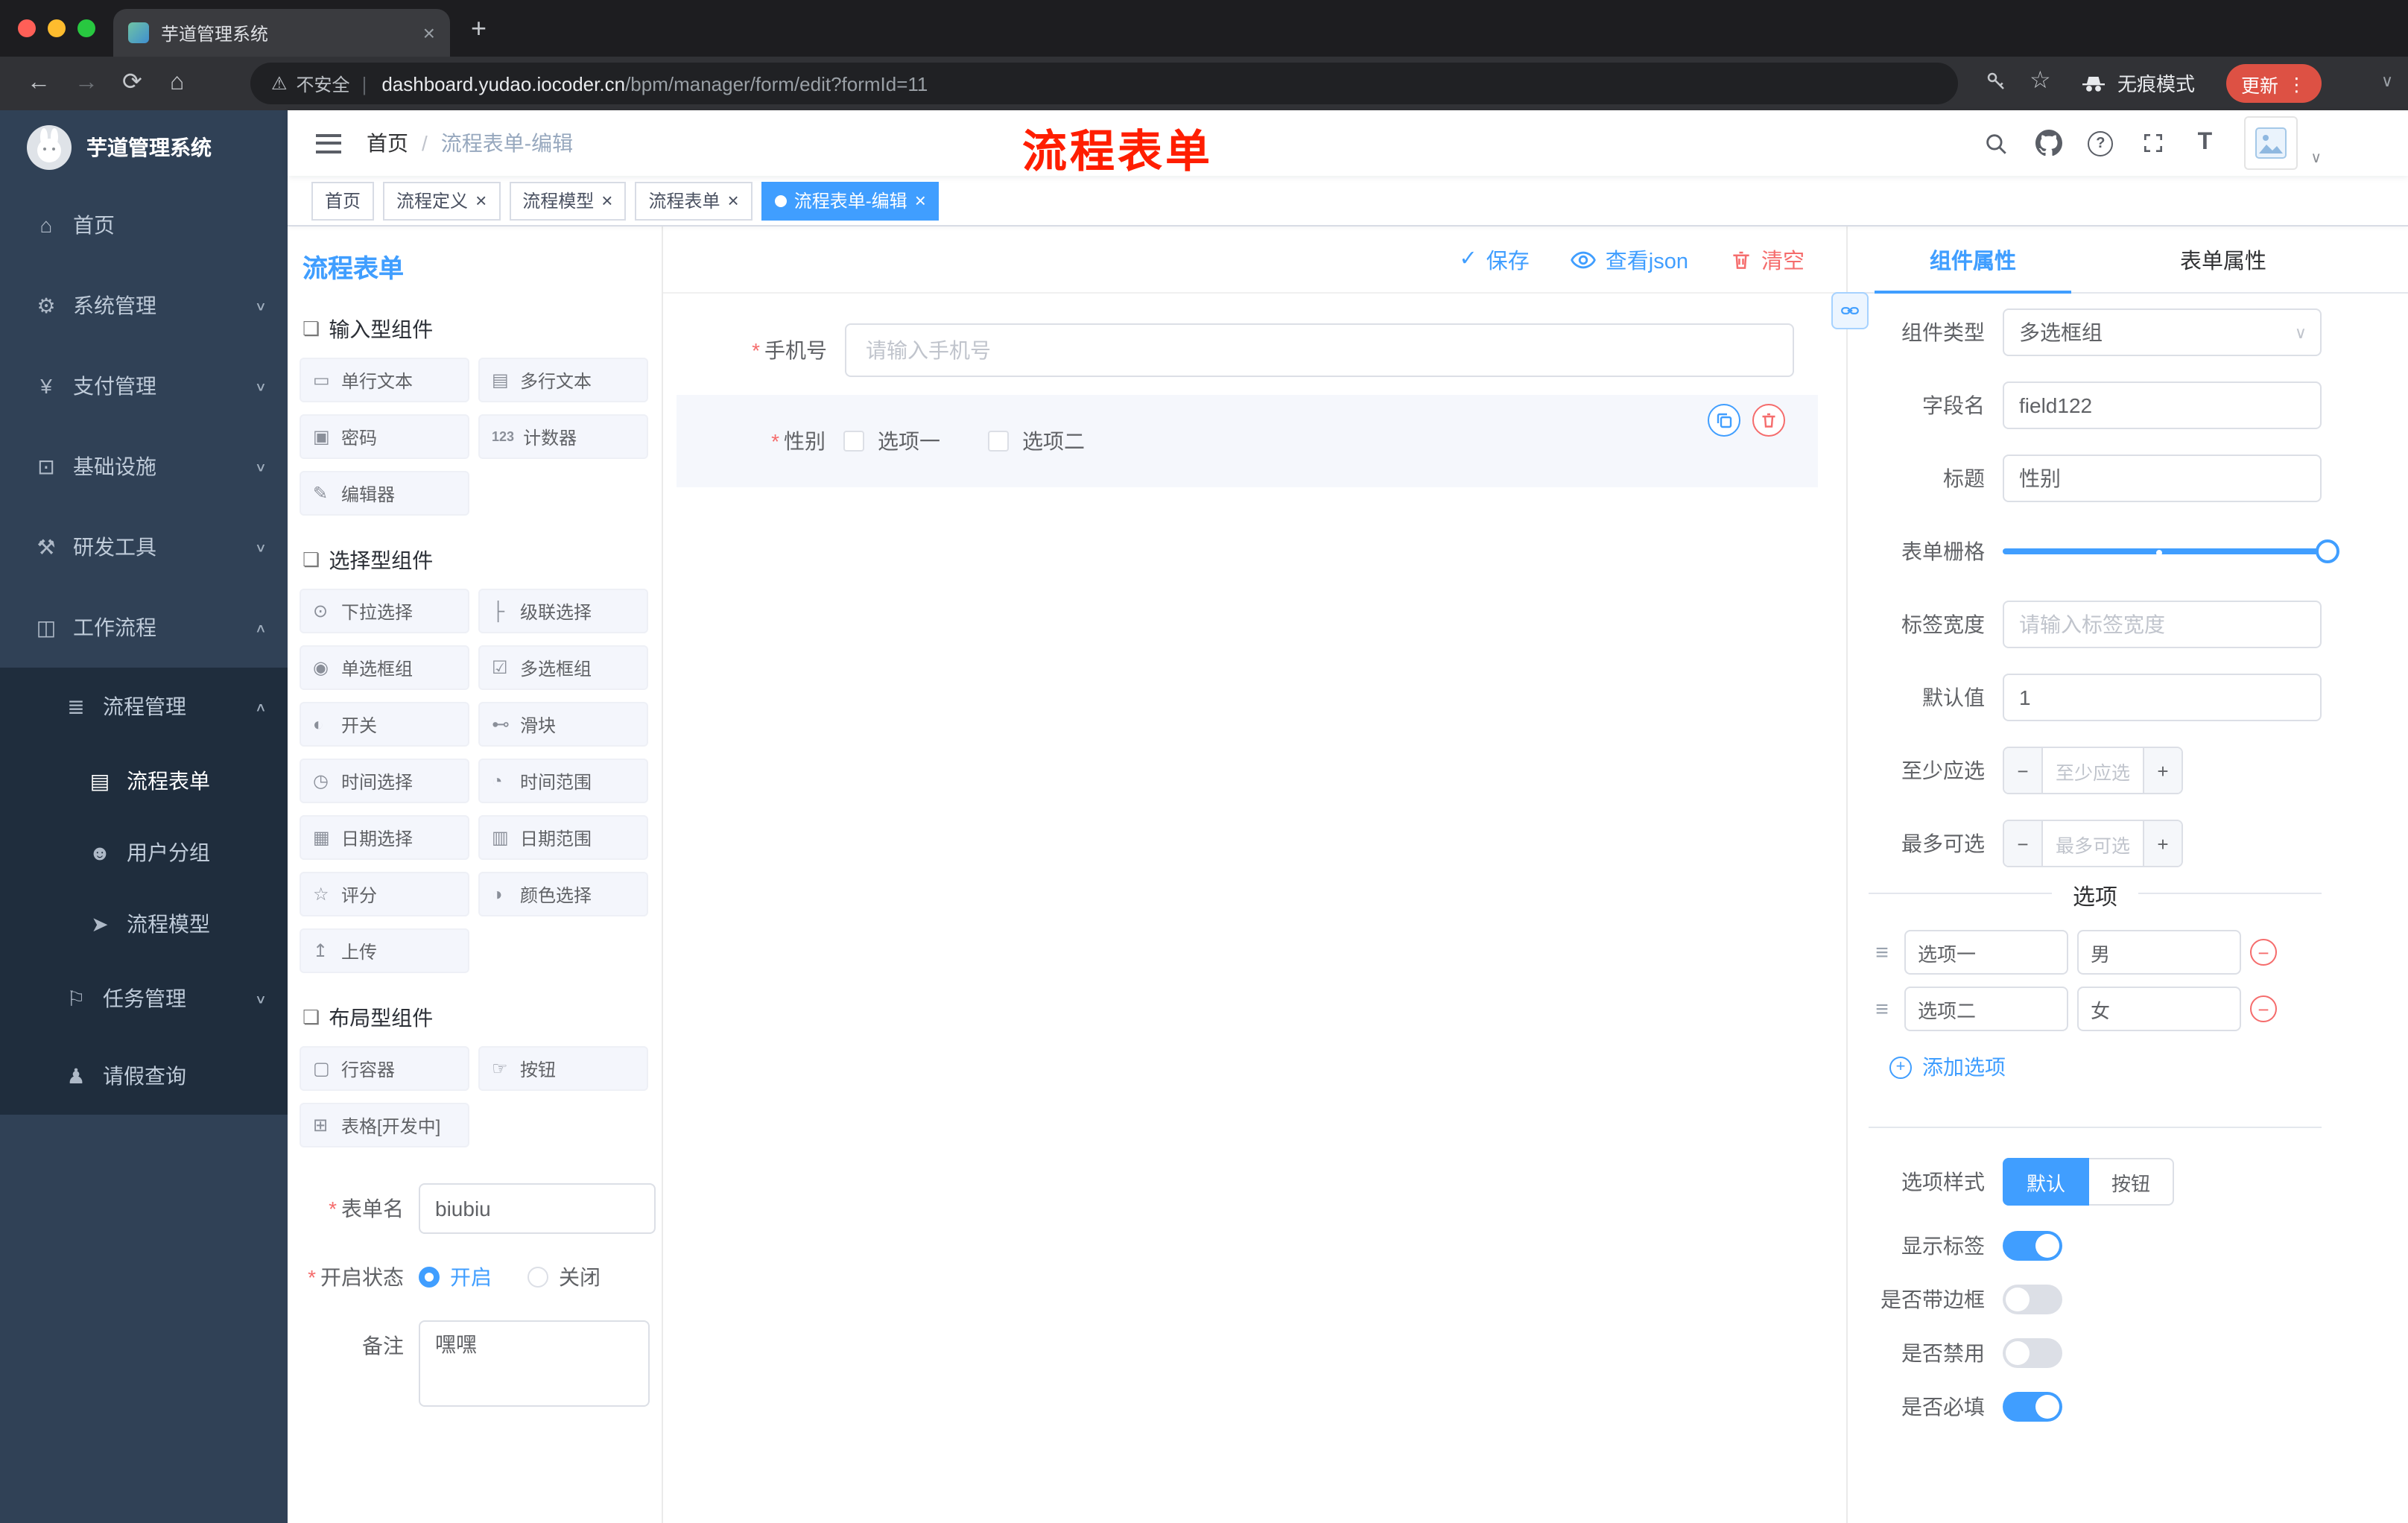  I want to click on component-switch: ◐ 开关, so click(384, 725).